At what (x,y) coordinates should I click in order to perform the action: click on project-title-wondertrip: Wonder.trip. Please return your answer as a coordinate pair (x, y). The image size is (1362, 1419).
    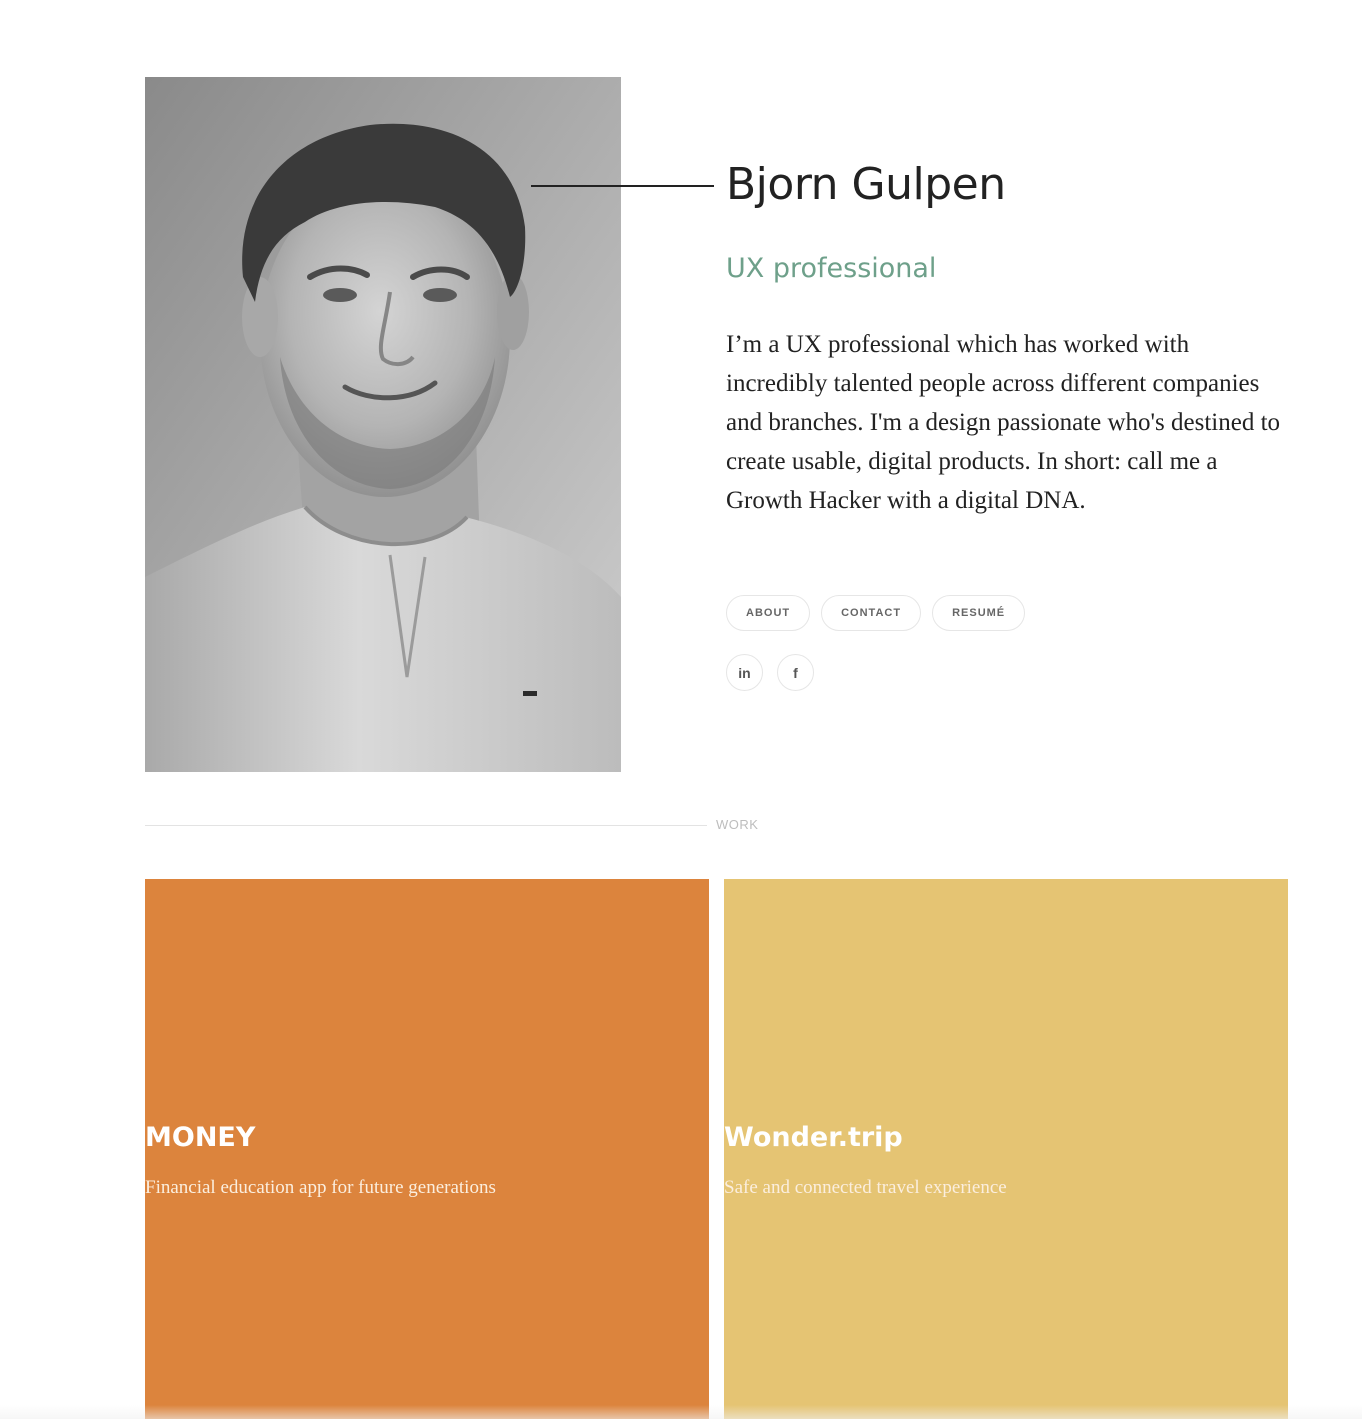
    Looking at the image, I should click on (813, 1137).